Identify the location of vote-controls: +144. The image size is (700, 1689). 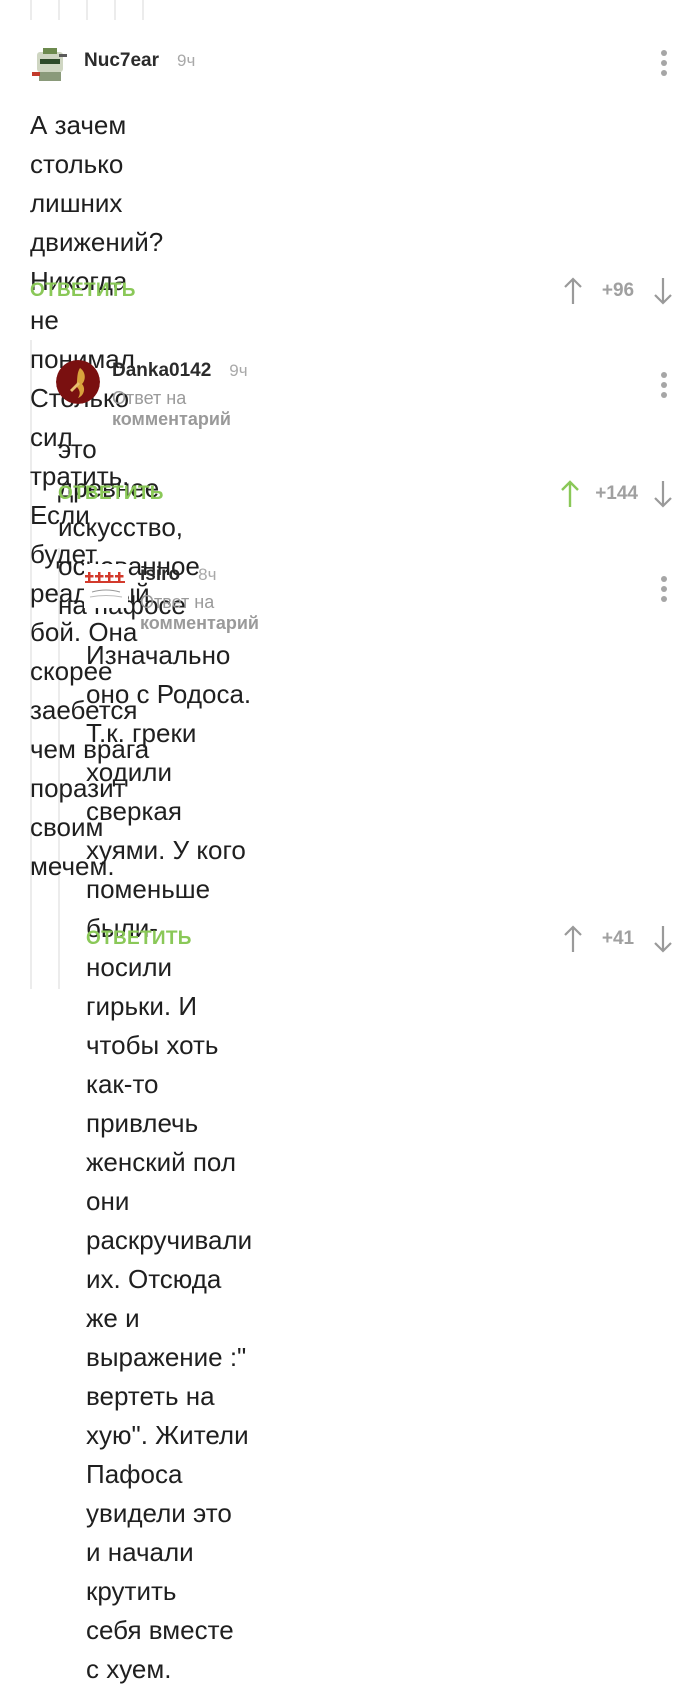
(616, 494).